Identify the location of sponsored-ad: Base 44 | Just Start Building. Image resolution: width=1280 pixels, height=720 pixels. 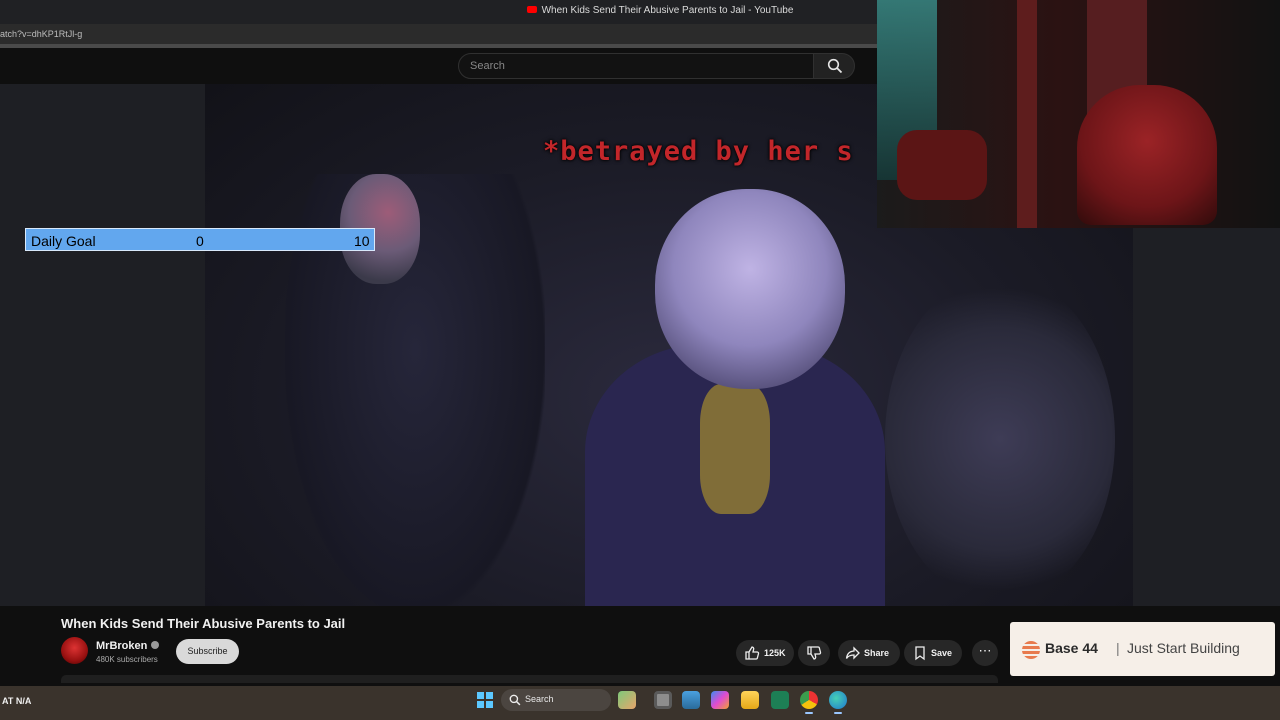
(1142, 649).